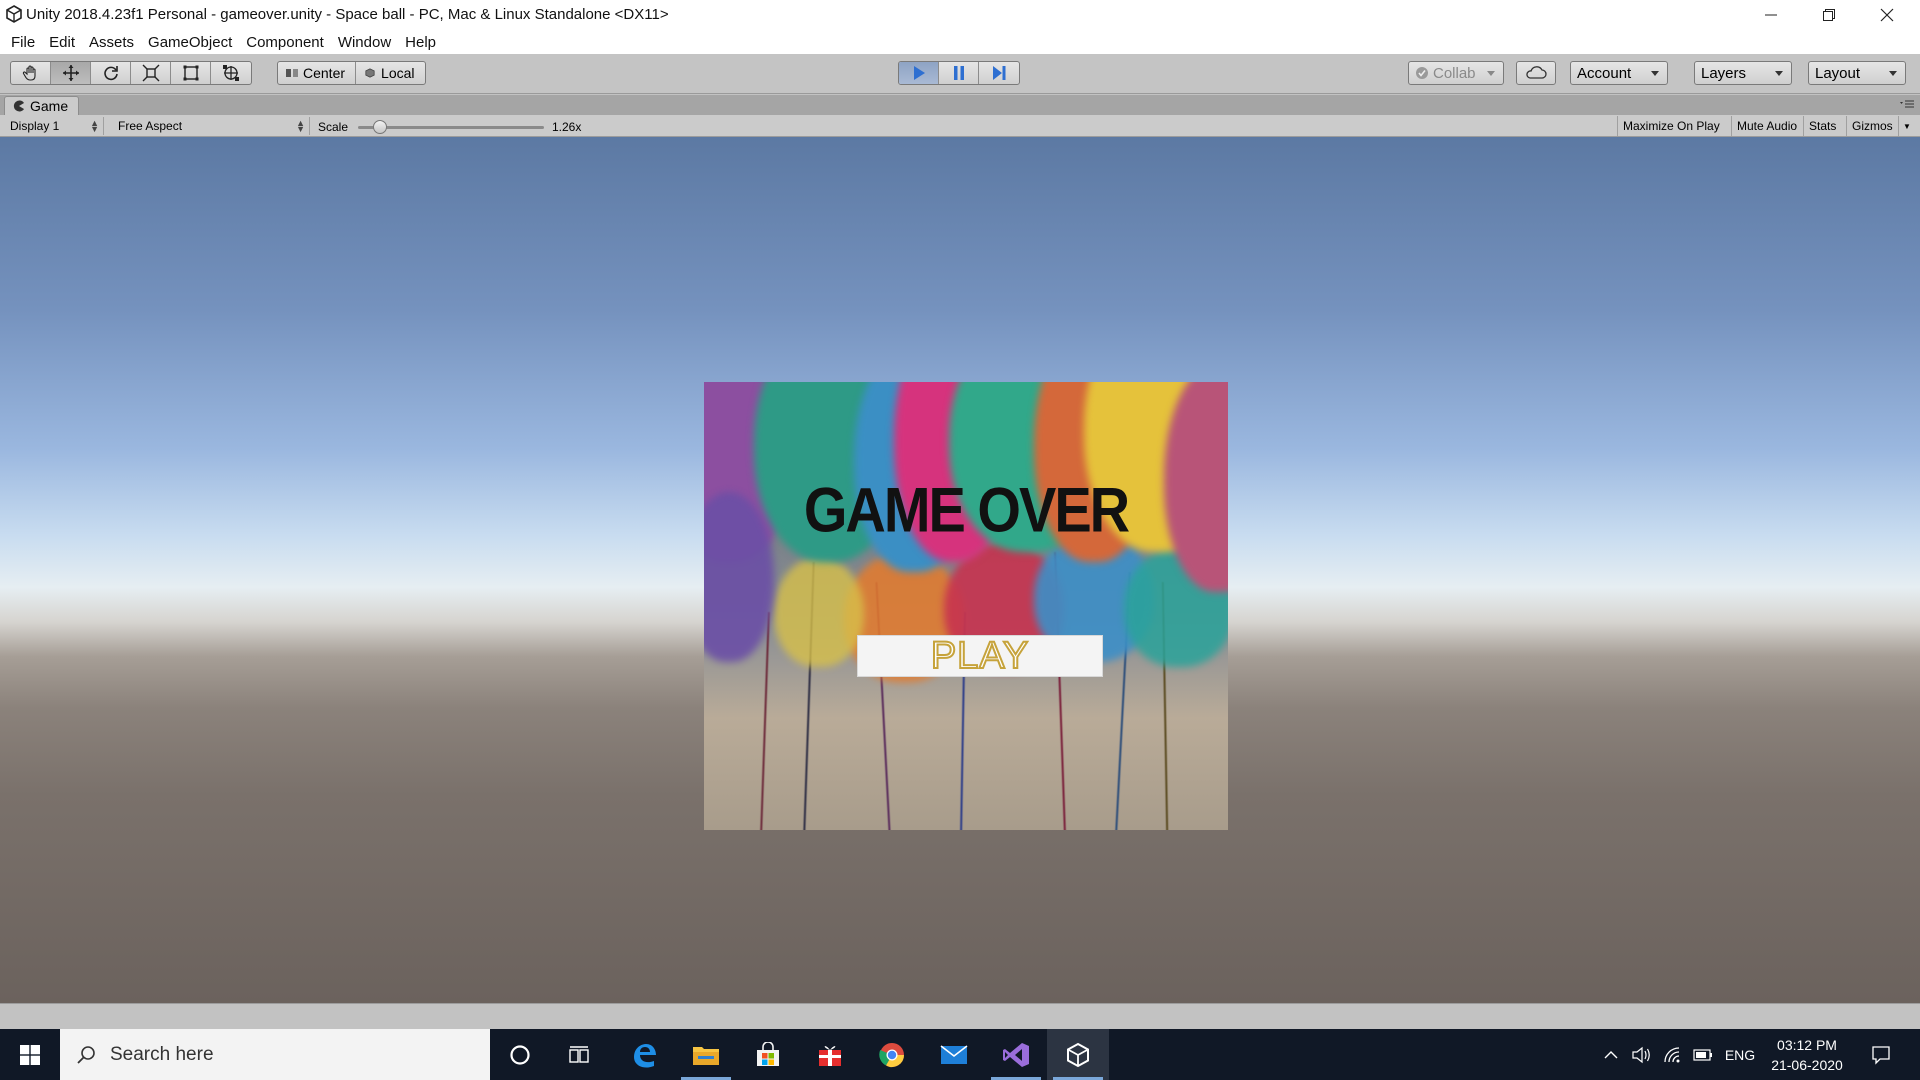  Describe the element at coordinates (292, 73) in the screenshot. I see `center-pivot-icon` at that location.